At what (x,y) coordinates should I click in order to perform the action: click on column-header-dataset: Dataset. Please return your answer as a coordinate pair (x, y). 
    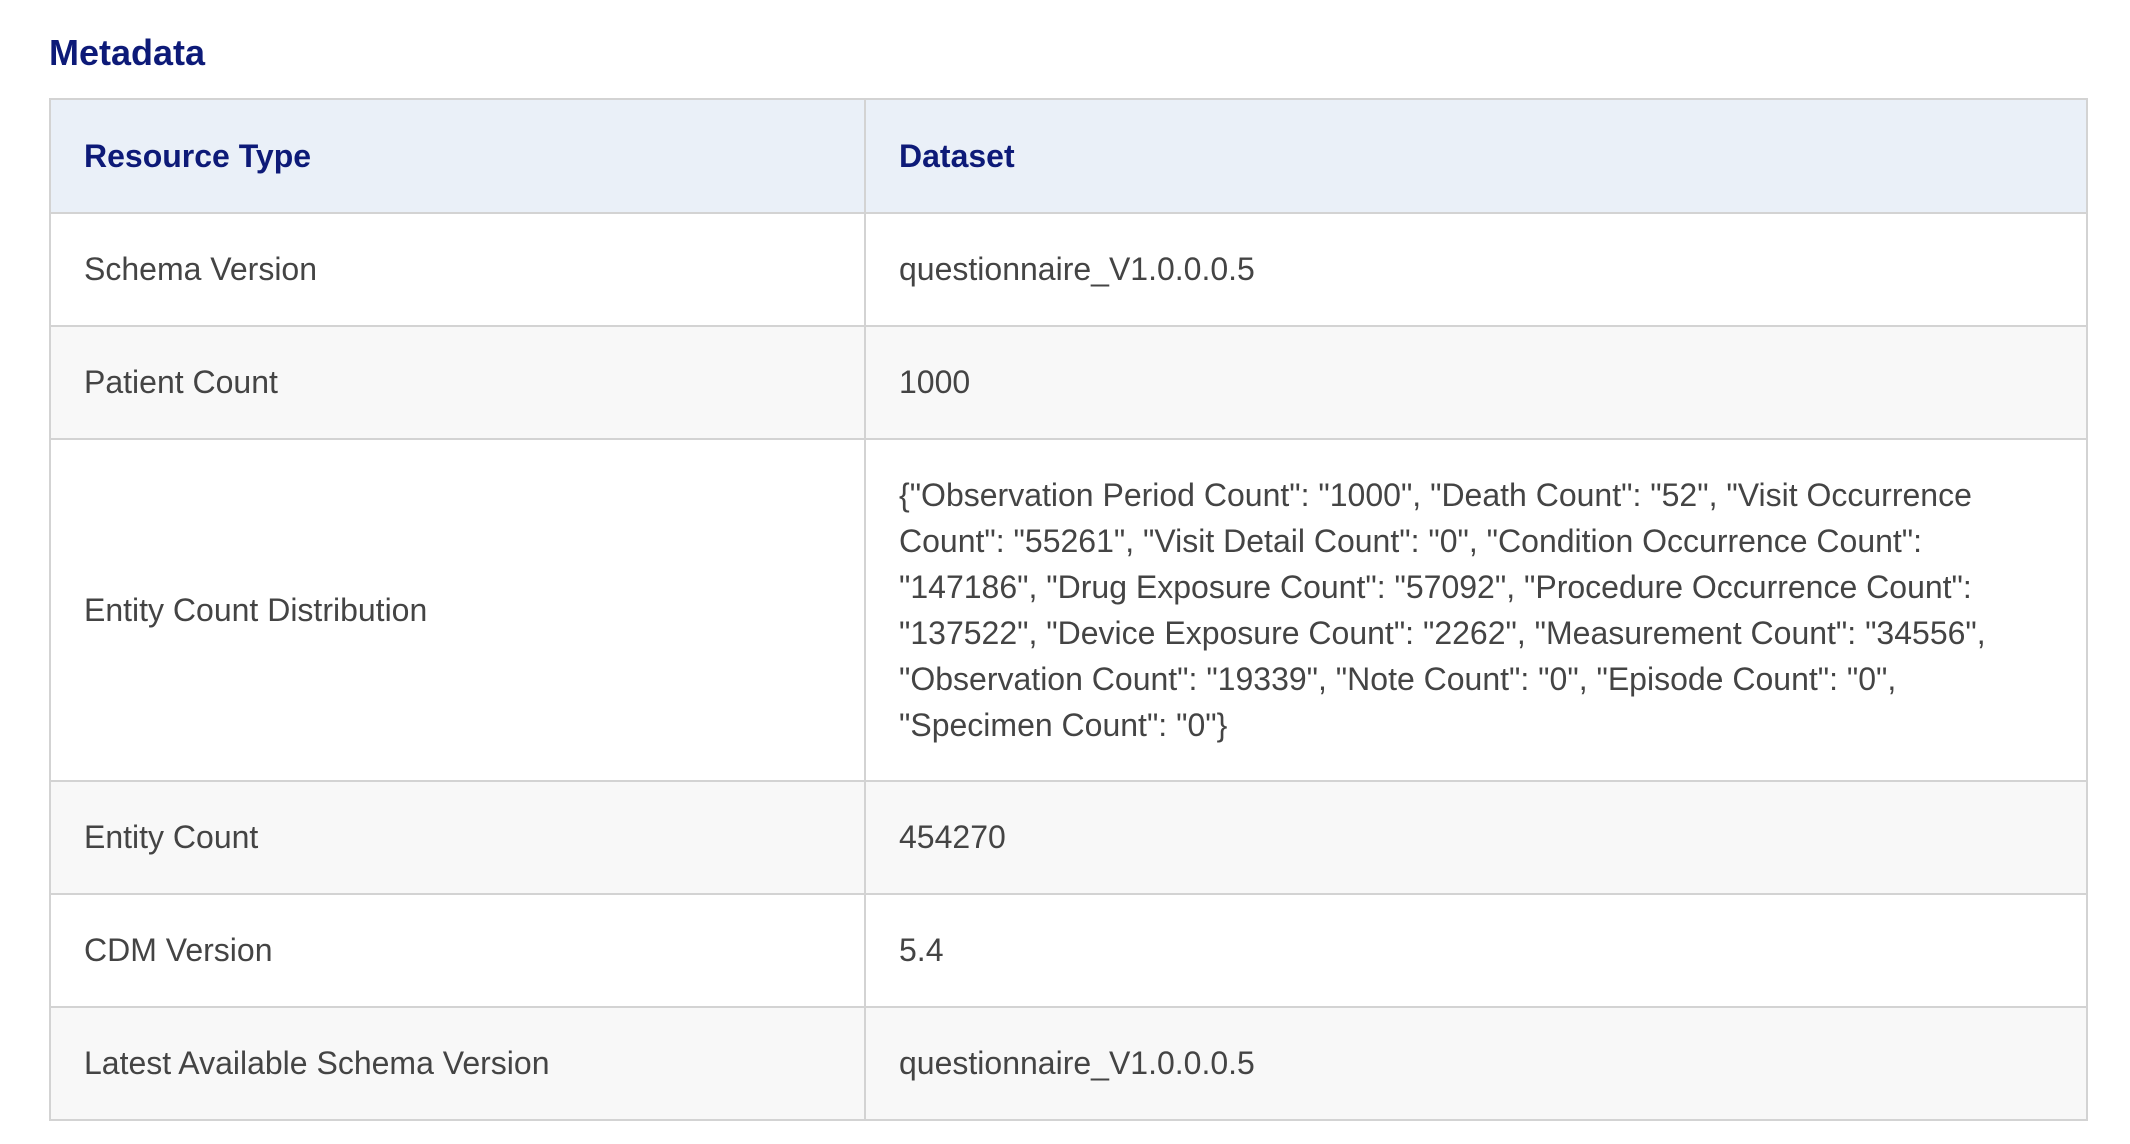
    Looking at the image, I should click on (1476, 156).